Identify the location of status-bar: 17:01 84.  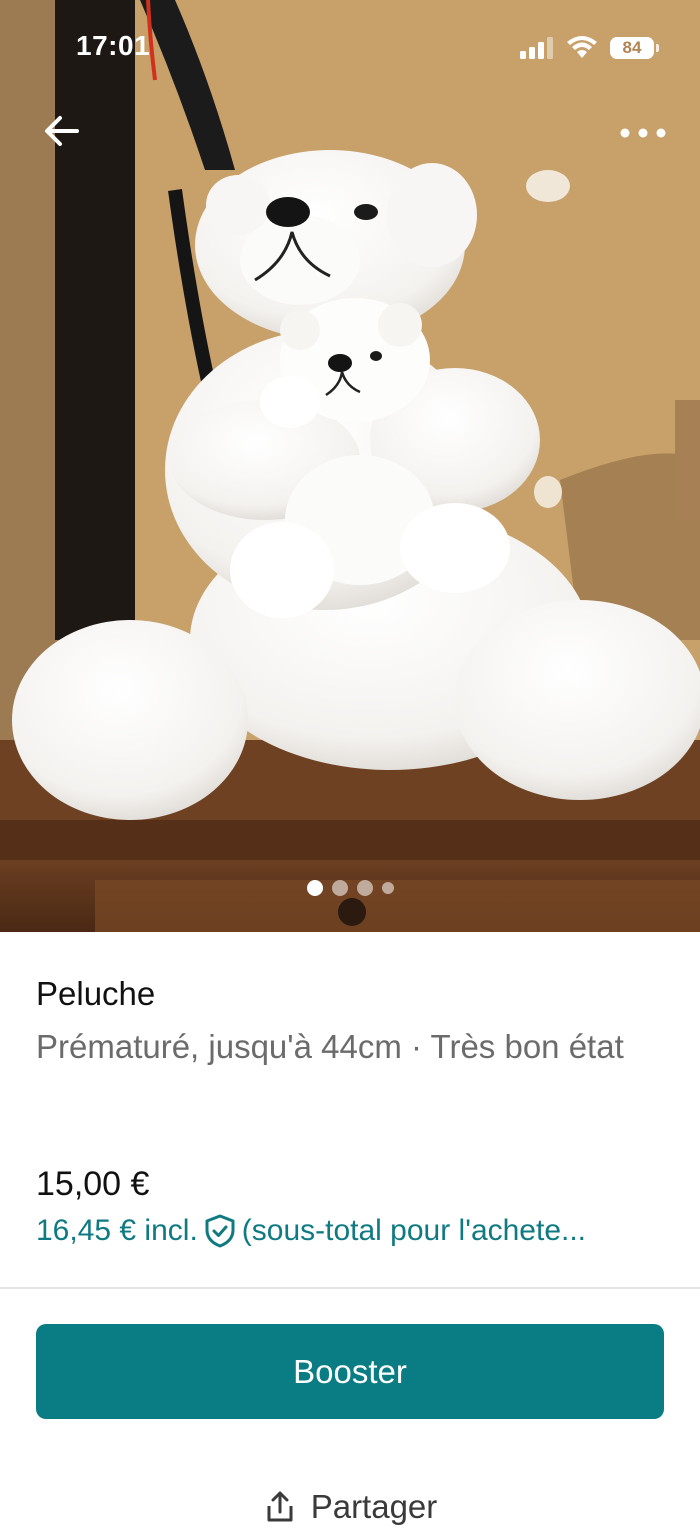
(350, 47).